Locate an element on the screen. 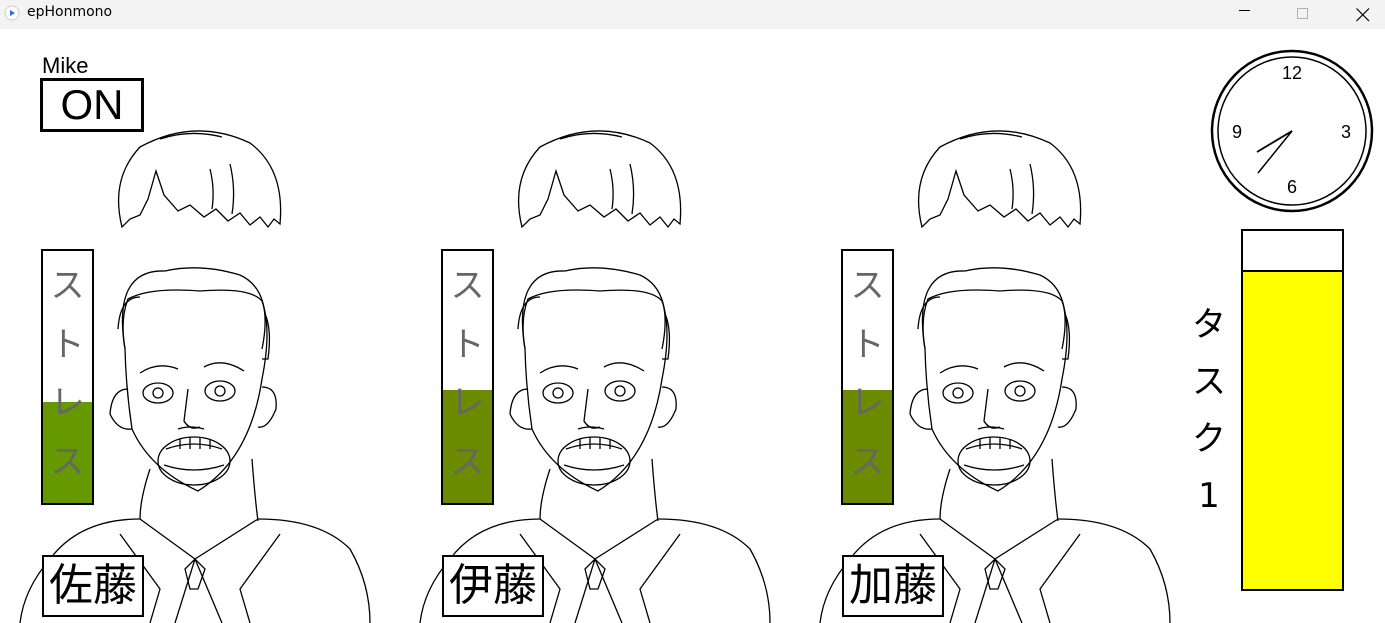 Image resolution: width=1385 pixels, height=623 pixels. clock-number-3: 3 is located at coordinates (1346, 132).